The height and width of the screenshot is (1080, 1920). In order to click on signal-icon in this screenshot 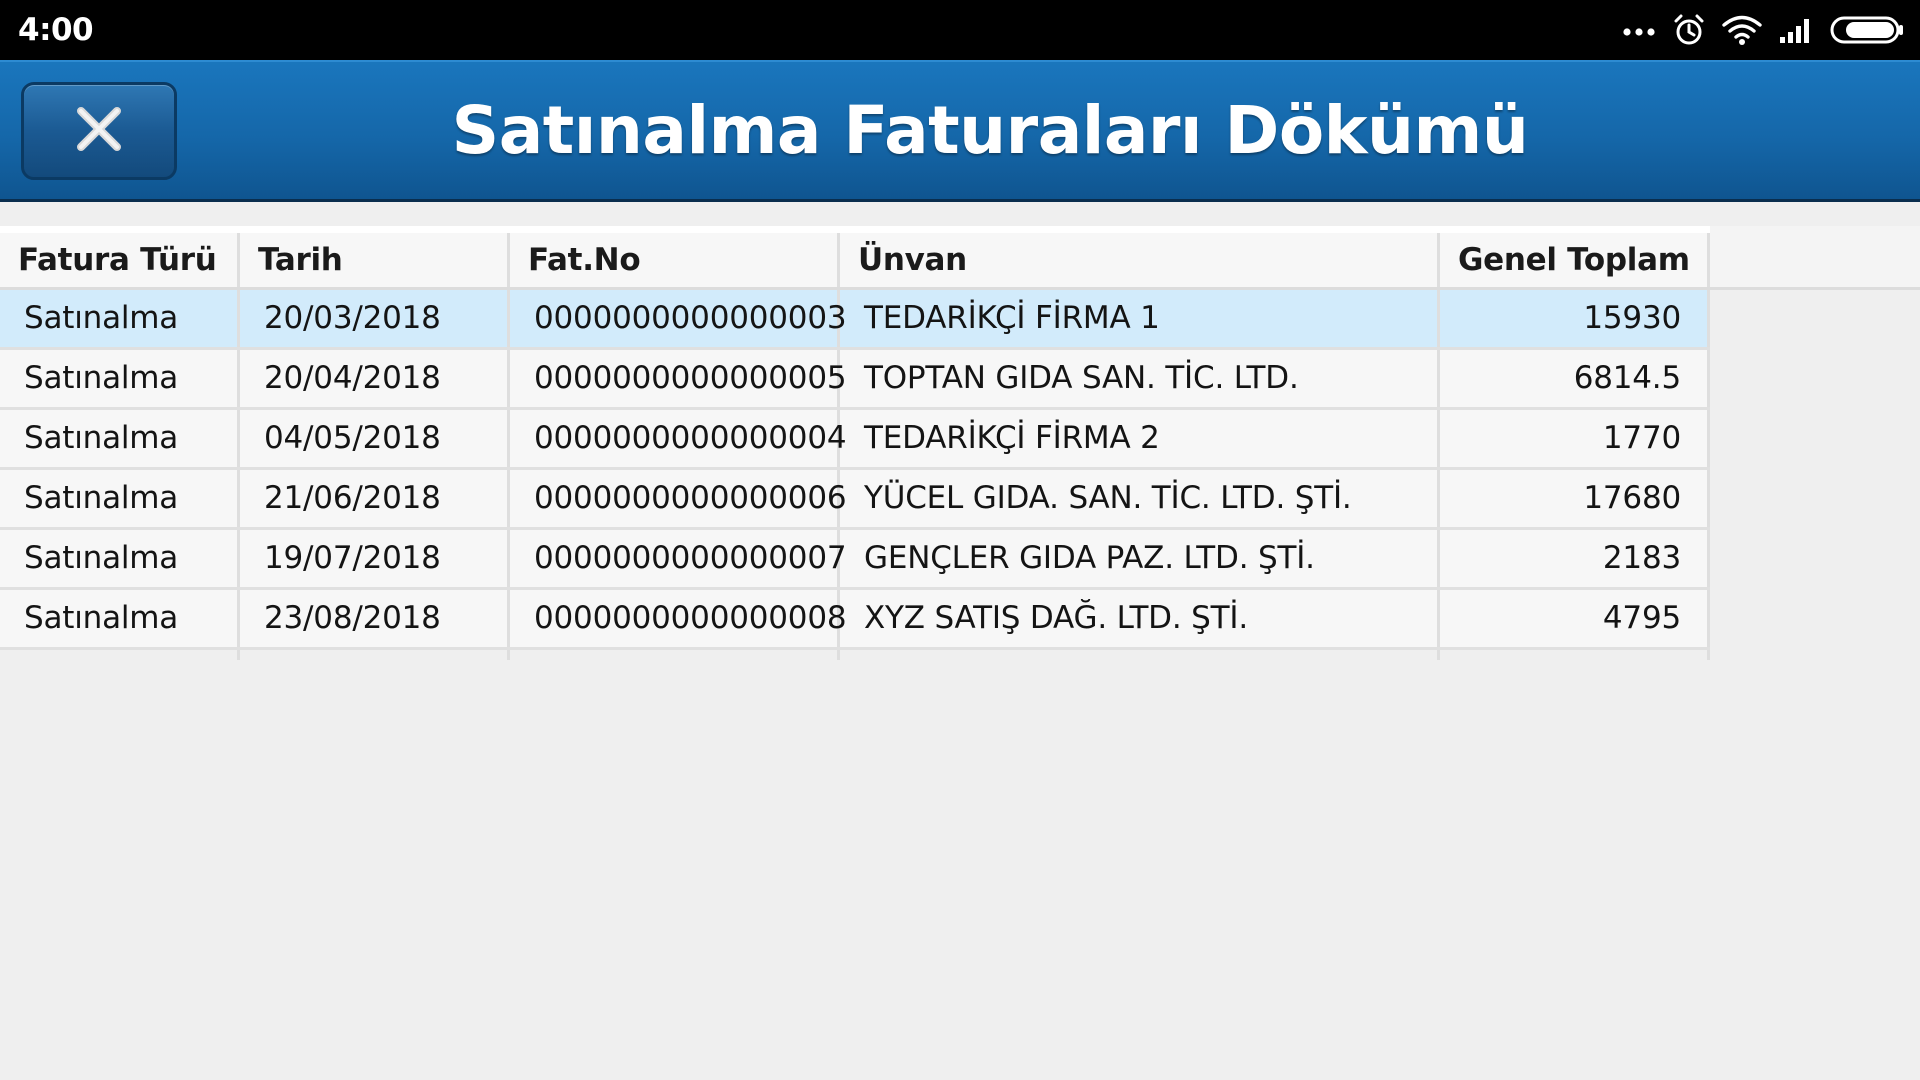, I will do `click(1796, 30)`.